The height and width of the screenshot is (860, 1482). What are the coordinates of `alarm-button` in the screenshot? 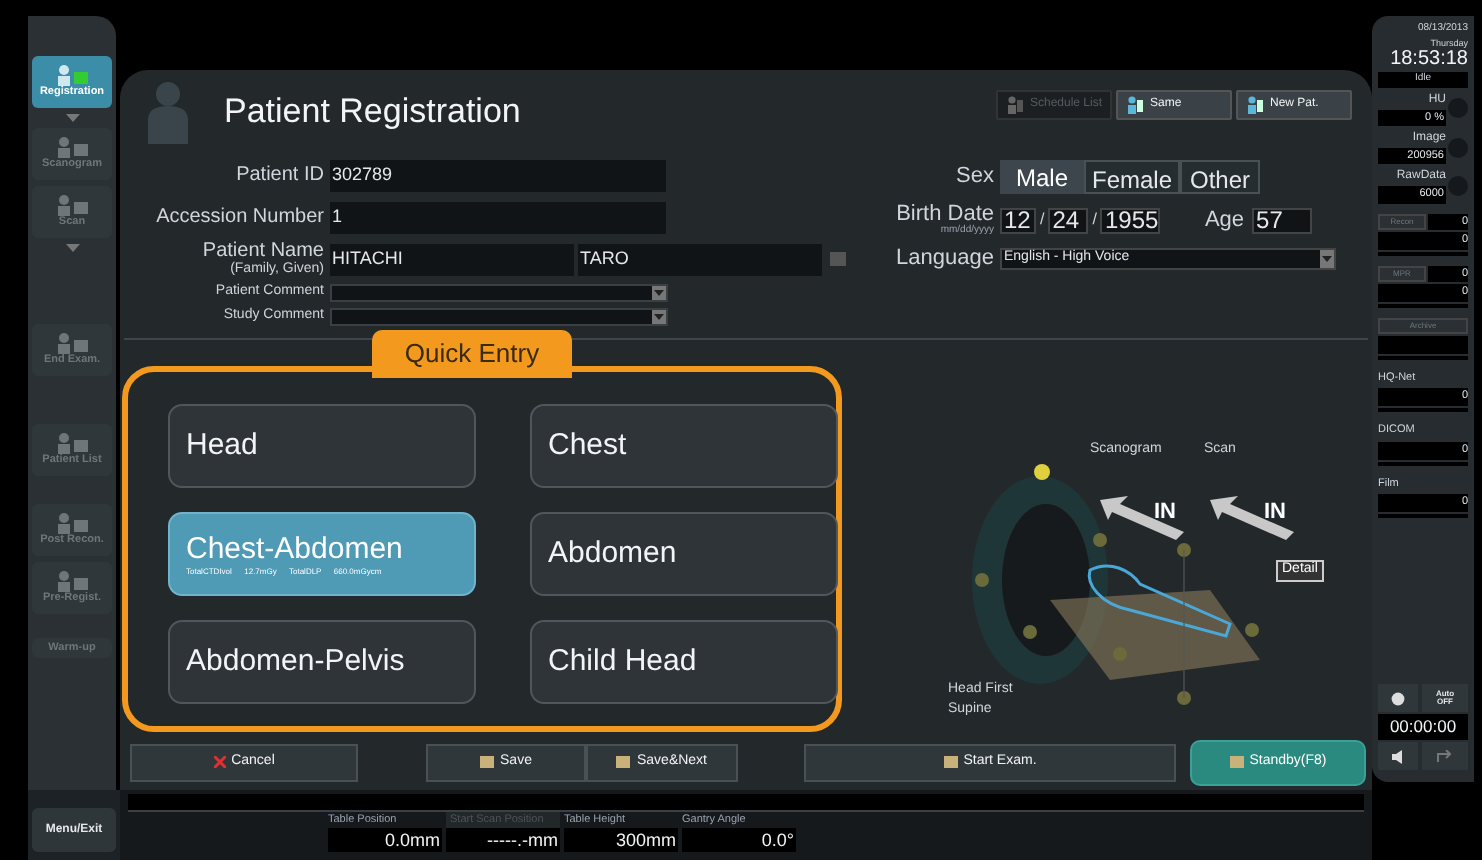 It's located at (1398, 698).